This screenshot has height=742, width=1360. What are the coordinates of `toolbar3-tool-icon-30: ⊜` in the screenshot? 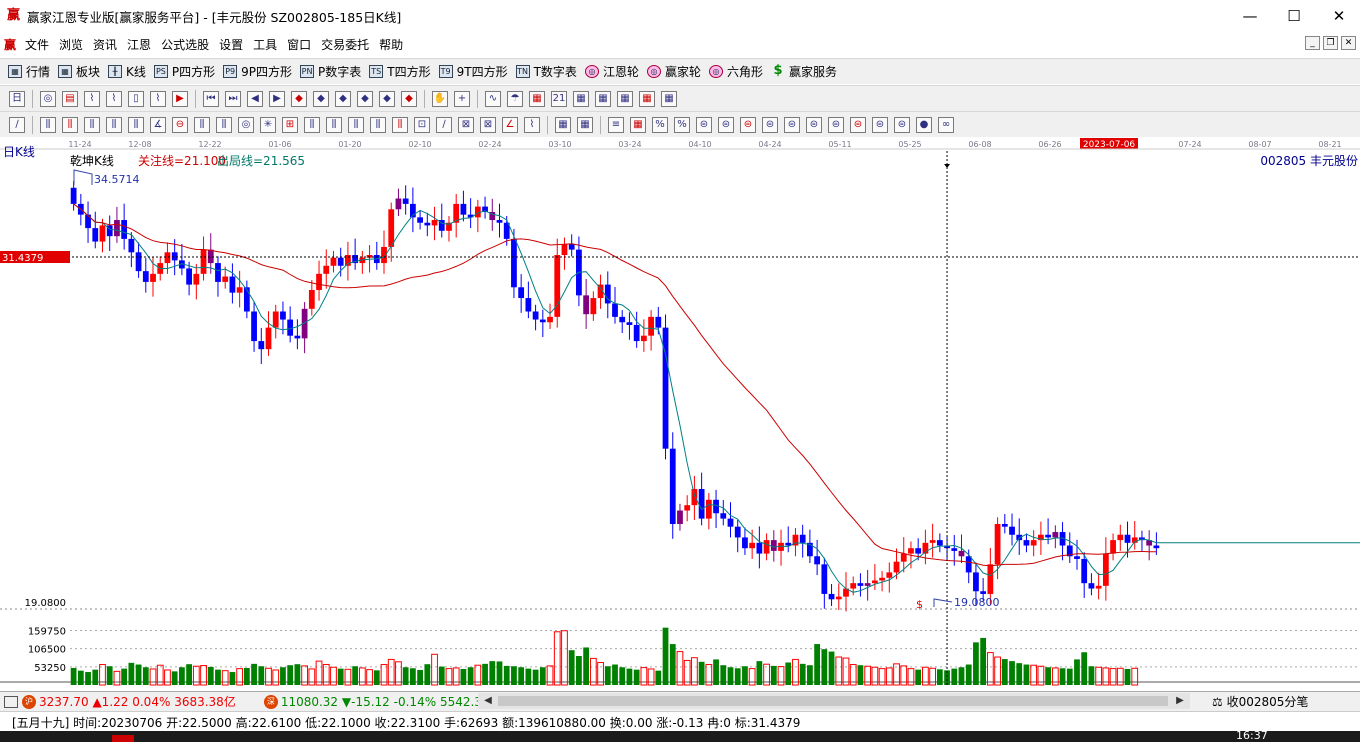 It's located at (704, 124).